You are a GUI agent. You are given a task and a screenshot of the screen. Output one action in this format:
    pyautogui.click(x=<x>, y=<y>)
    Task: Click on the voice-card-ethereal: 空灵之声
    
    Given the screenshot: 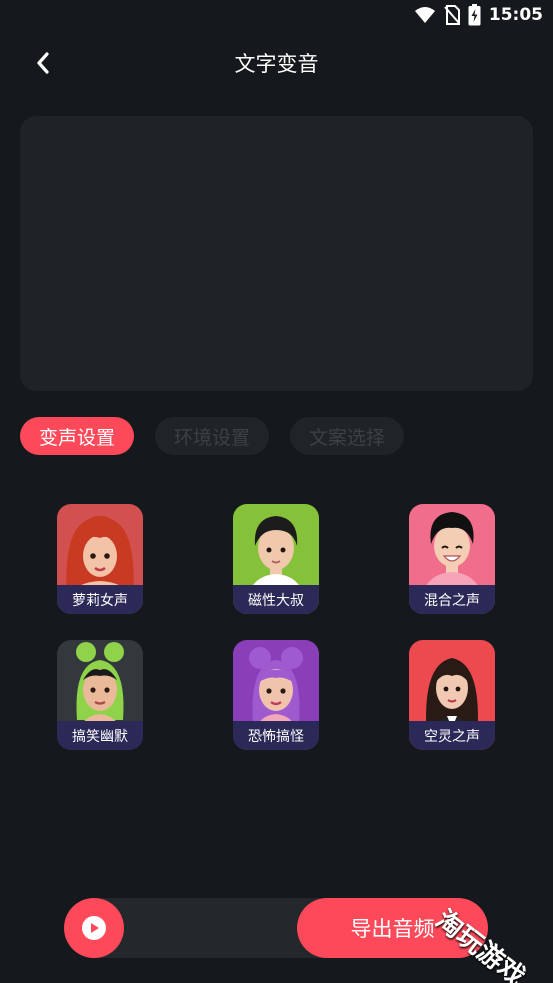 What is the action you would take?
    pyautogui.click(x=452, y=695)
    